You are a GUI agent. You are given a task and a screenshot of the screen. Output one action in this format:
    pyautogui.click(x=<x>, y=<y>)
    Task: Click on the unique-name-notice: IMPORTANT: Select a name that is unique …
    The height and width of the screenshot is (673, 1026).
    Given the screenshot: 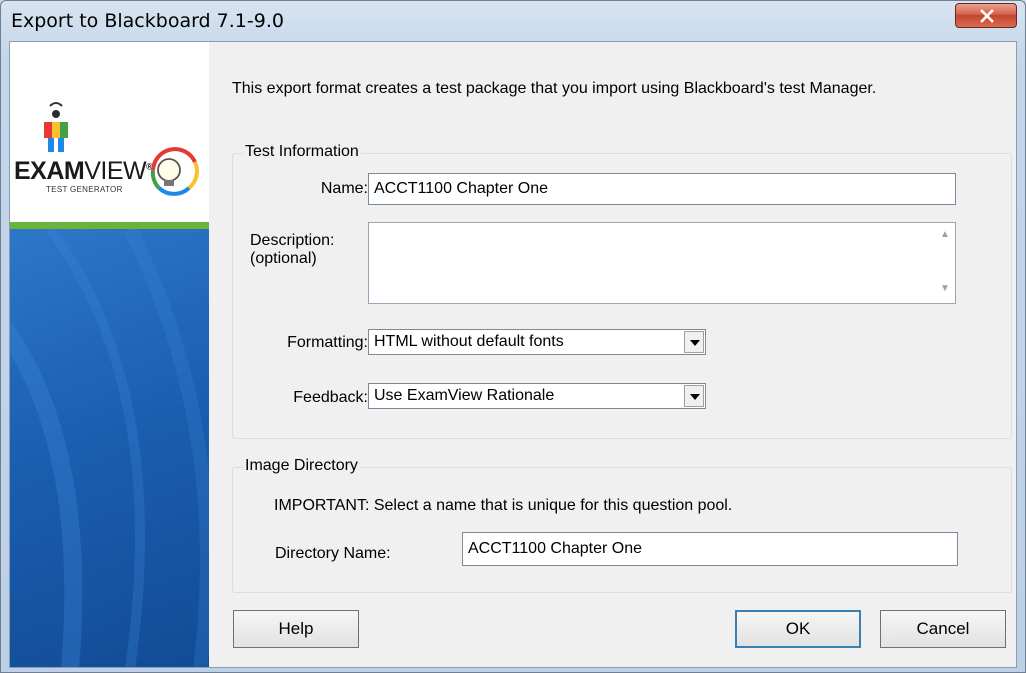 What is the action you would take?
    pyautogui.click(x=503, y=505)
    